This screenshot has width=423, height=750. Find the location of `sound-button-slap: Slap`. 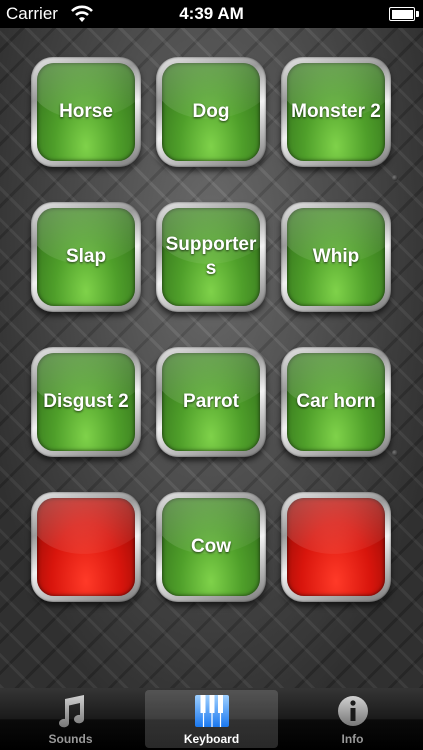

sound-button-slap: Slap is located at coordinates (86, 257).